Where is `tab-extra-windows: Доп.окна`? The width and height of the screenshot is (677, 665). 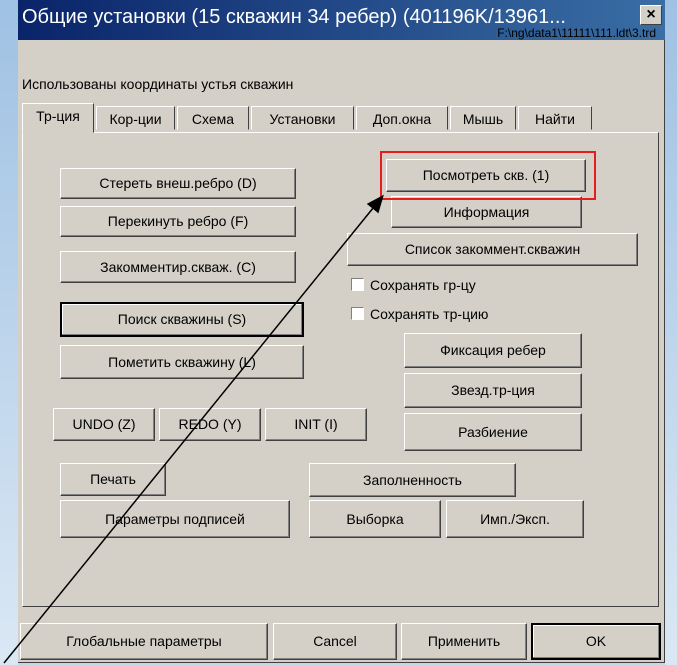
tab-extra-windows: Доп.окна is located at coordinates (402, 118).